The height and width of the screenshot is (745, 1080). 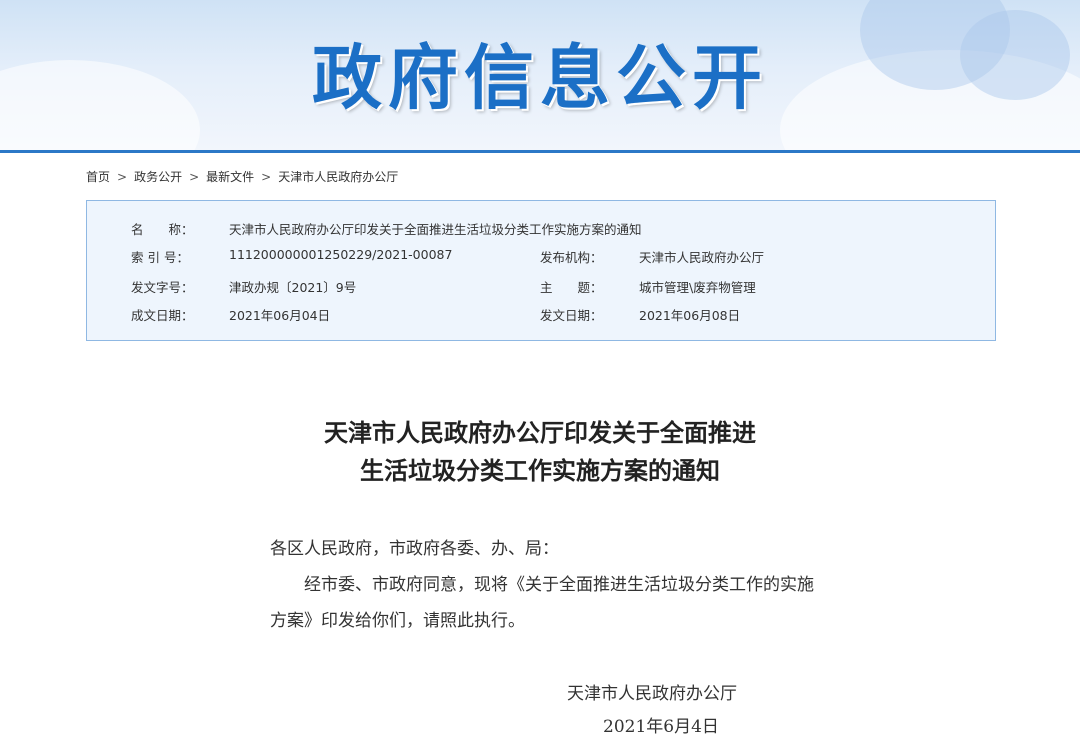 What do you see at coordinates (652, 694) in the screenshot?
I see `document-signature: 天津市人民政府办公厅` at bounding box center [652, 694].